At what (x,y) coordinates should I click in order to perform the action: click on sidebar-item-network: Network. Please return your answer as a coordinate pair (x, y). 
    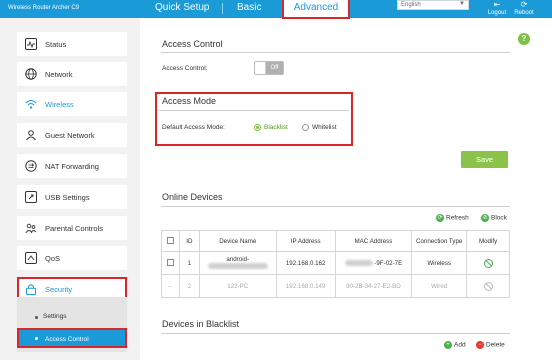
    Looking at the image, I should click on (72, 74).